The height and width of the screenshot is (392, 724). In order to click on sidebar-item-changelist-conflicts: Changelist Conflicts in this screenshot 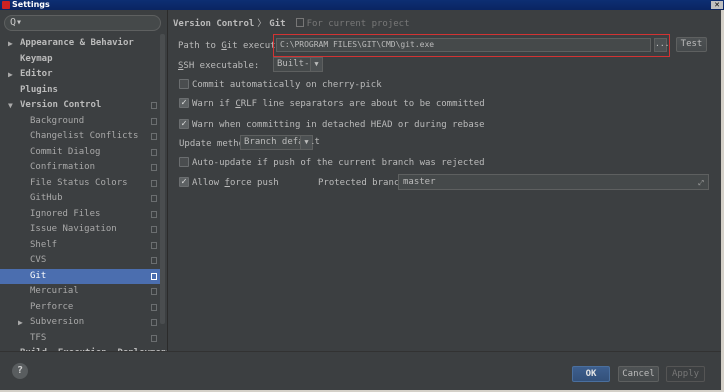, I will do `click(80, 137)`.